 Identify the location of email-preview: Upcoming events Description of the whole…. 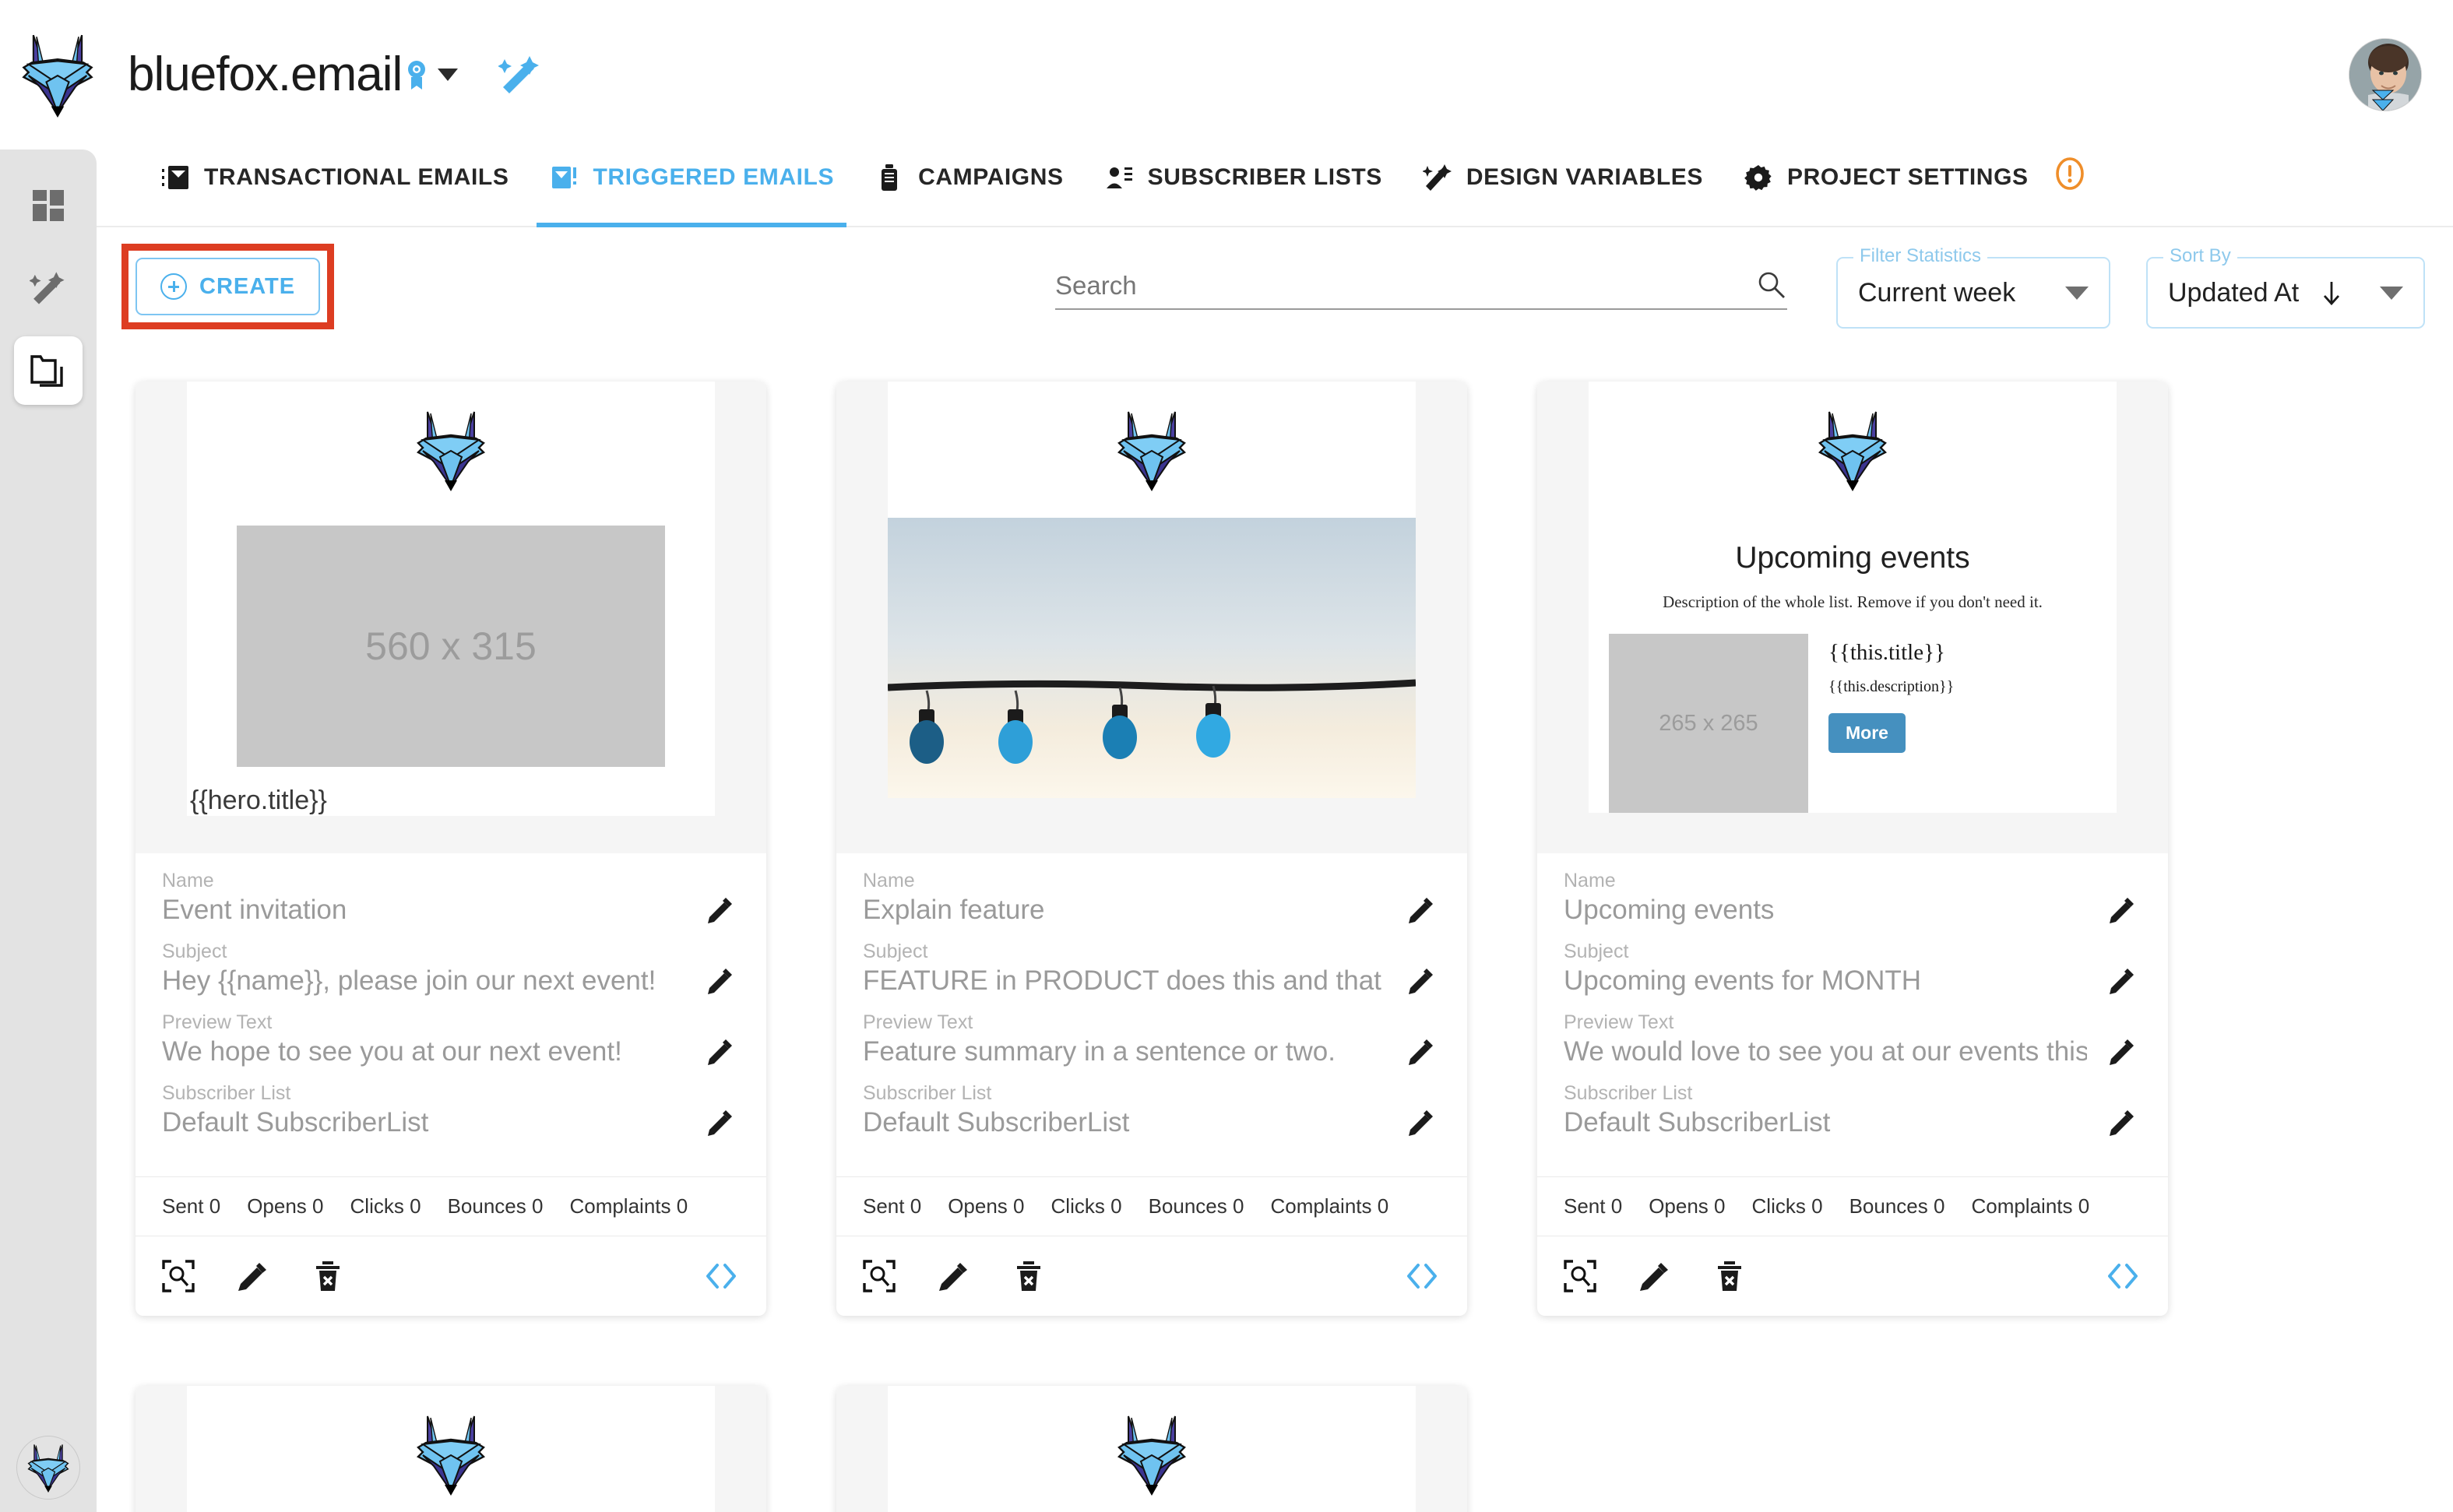
(1852, 617).